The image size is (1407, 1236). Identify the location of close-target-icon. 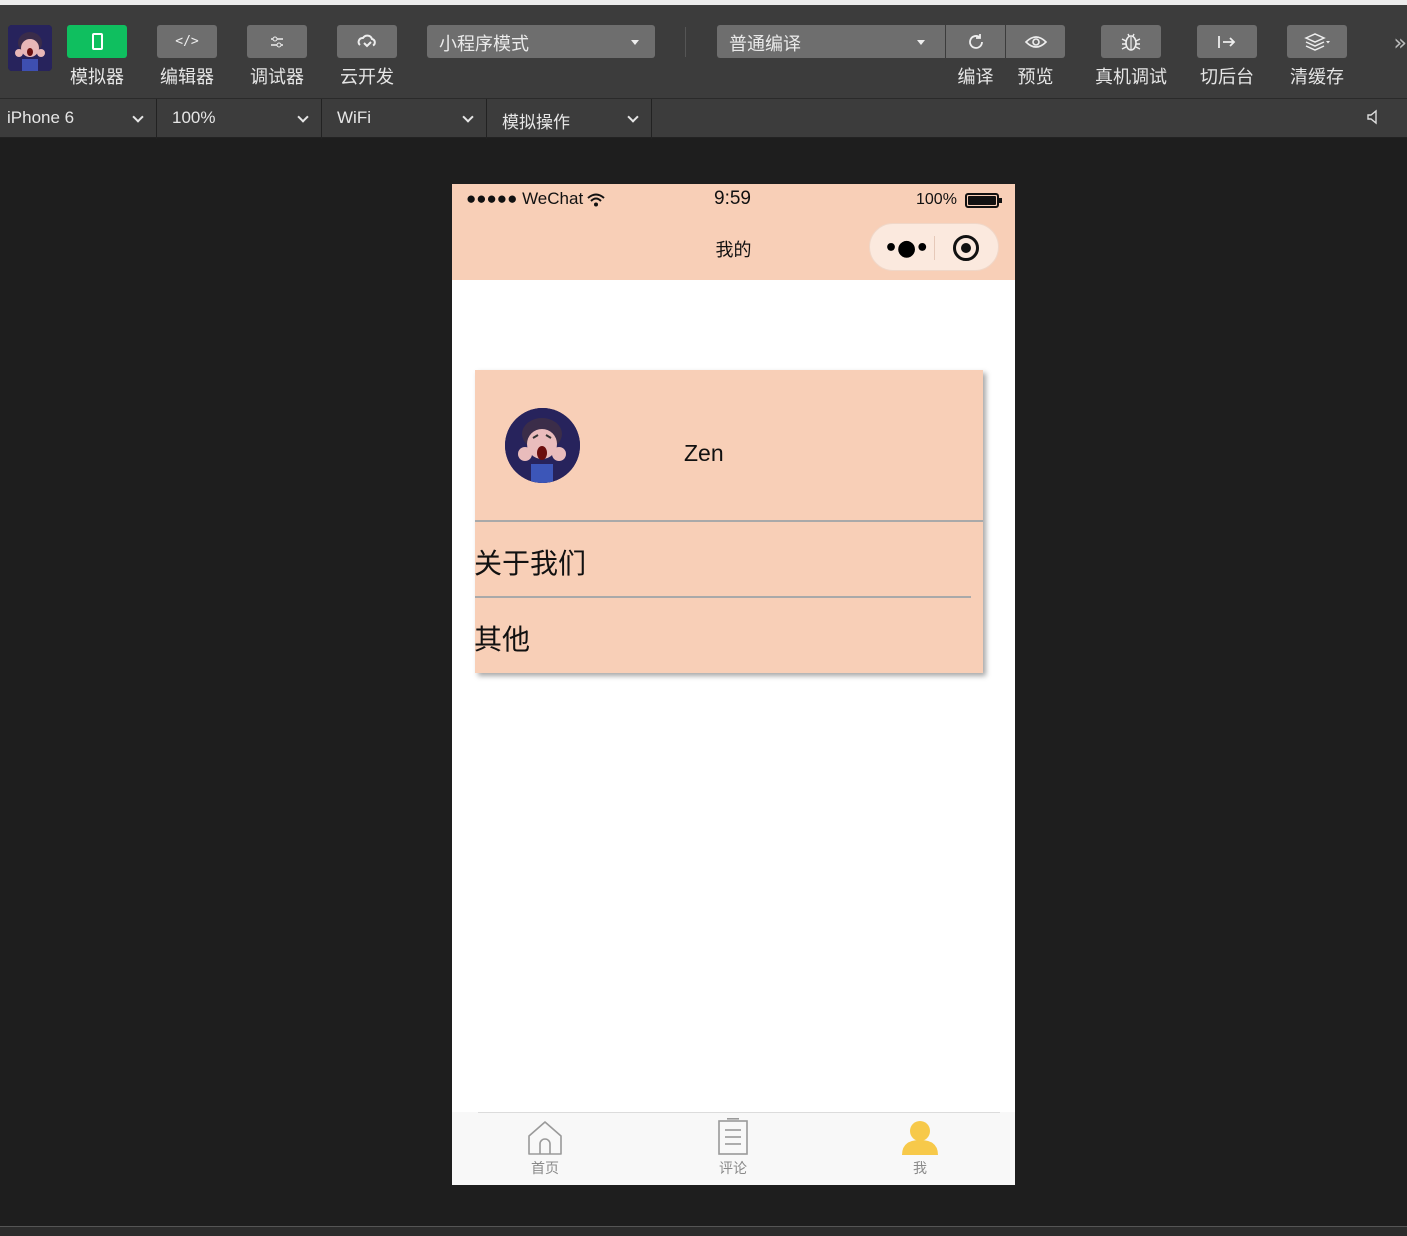
(966, 248).